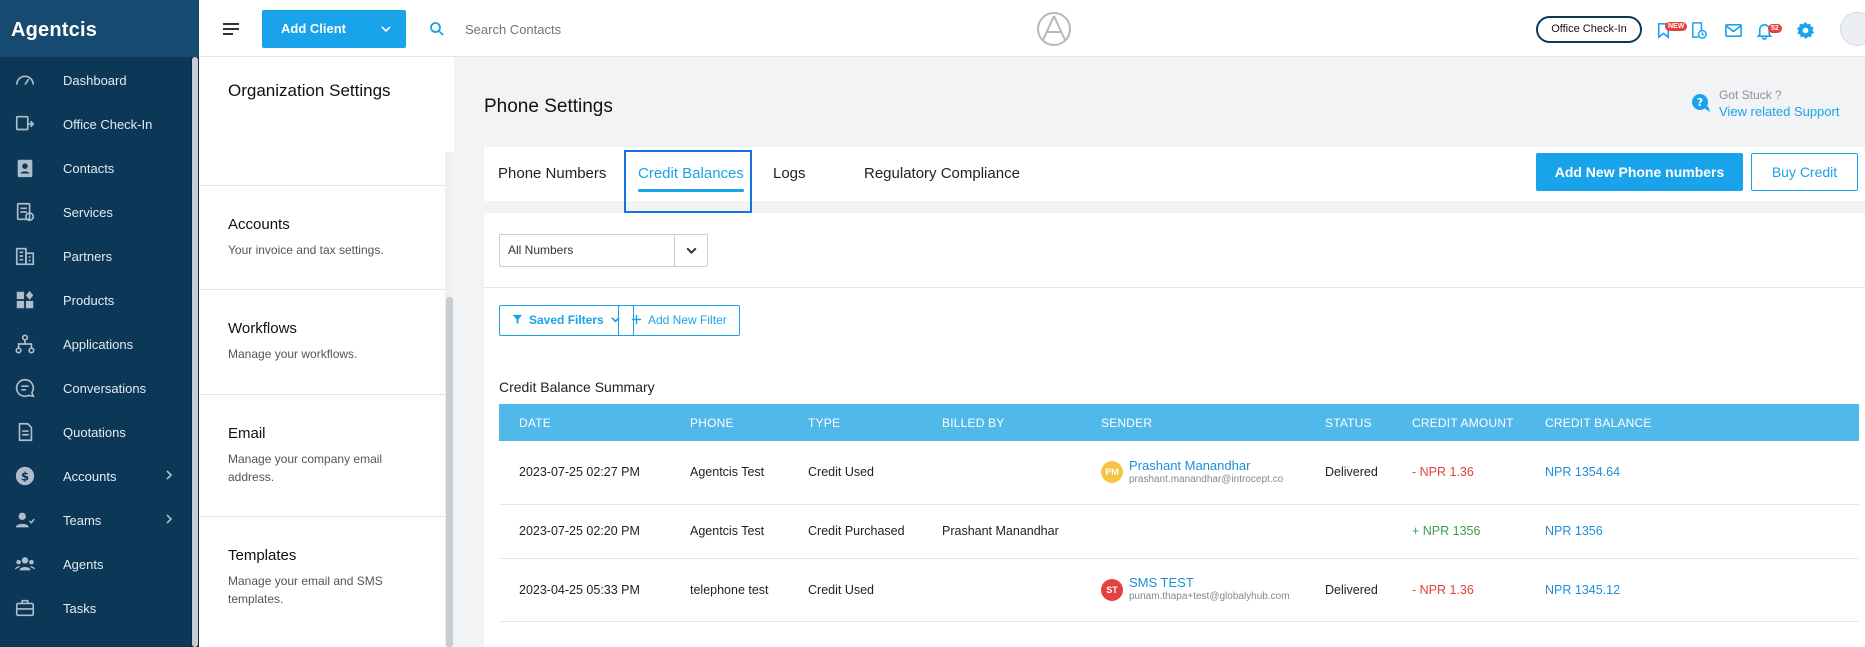  Describe the element at coordinates (552, 173) in the screenshot. I see `tab-phone-numbers: Phone Numbers` at that location.